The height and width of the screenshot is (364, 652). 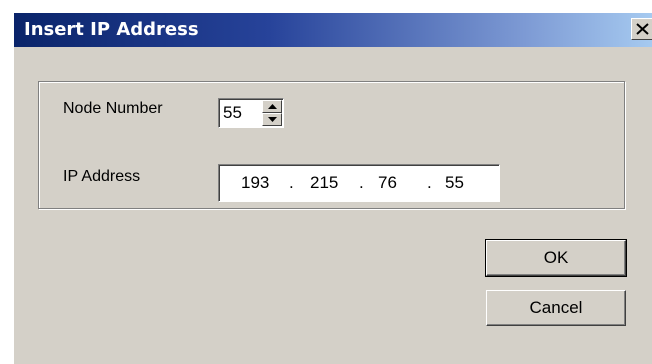 I want to click on ip-address-label: IP Address, so click(x=102, y=176).